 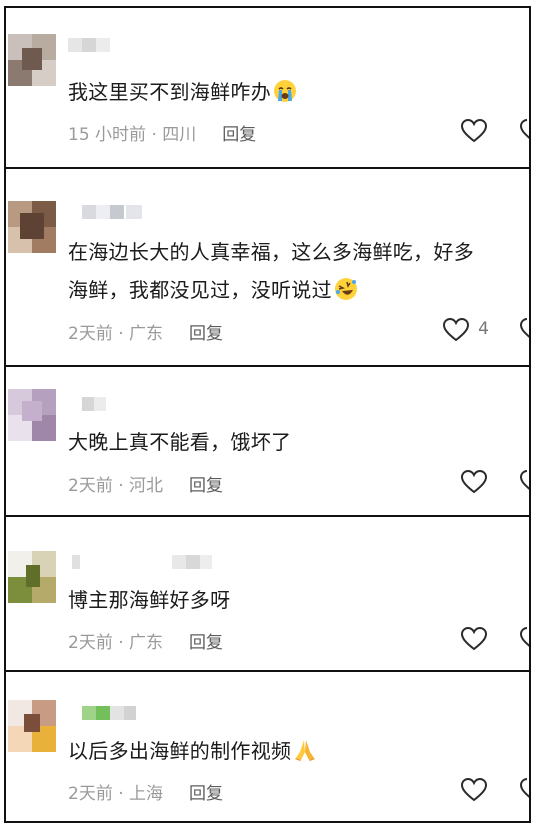 I want to click on comment-meta: 2天前 · 上海 回复, so click(x=146, y=794).